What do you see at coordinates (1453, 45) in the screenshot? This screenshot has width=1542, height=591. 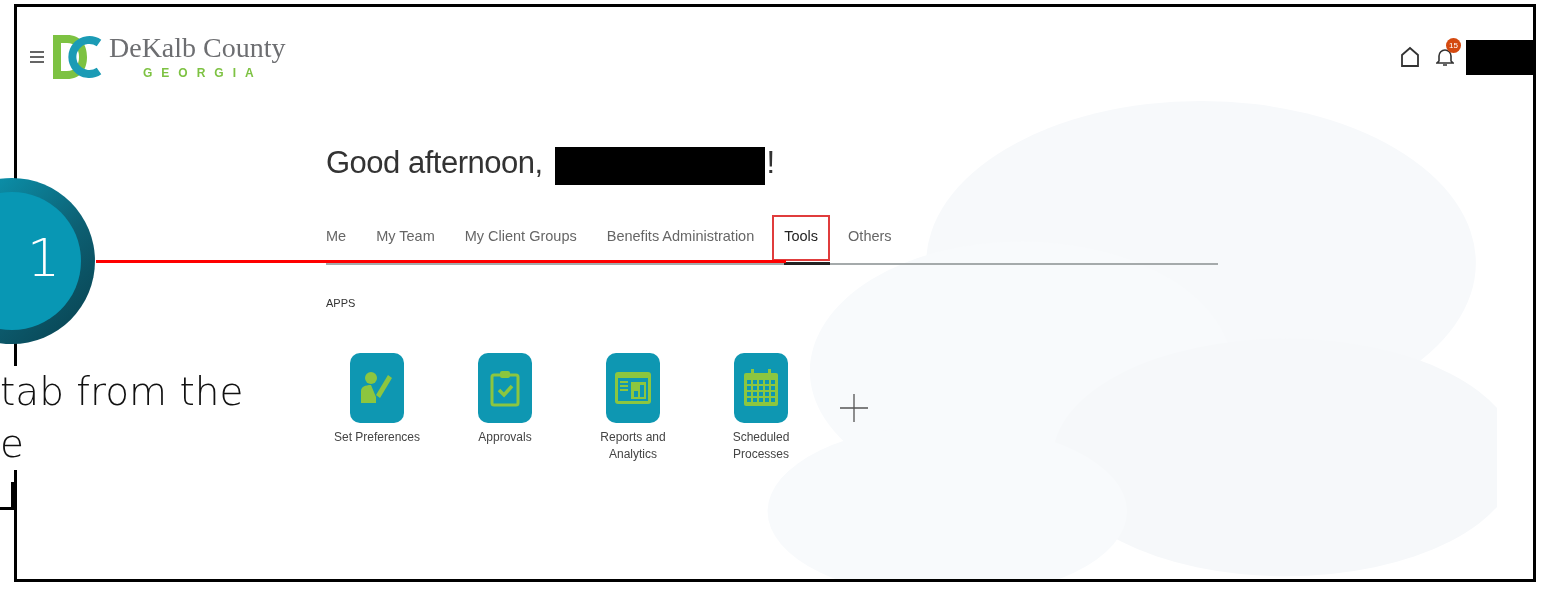 I see `notification-badge: 15` at bounding box center [1453, 45].